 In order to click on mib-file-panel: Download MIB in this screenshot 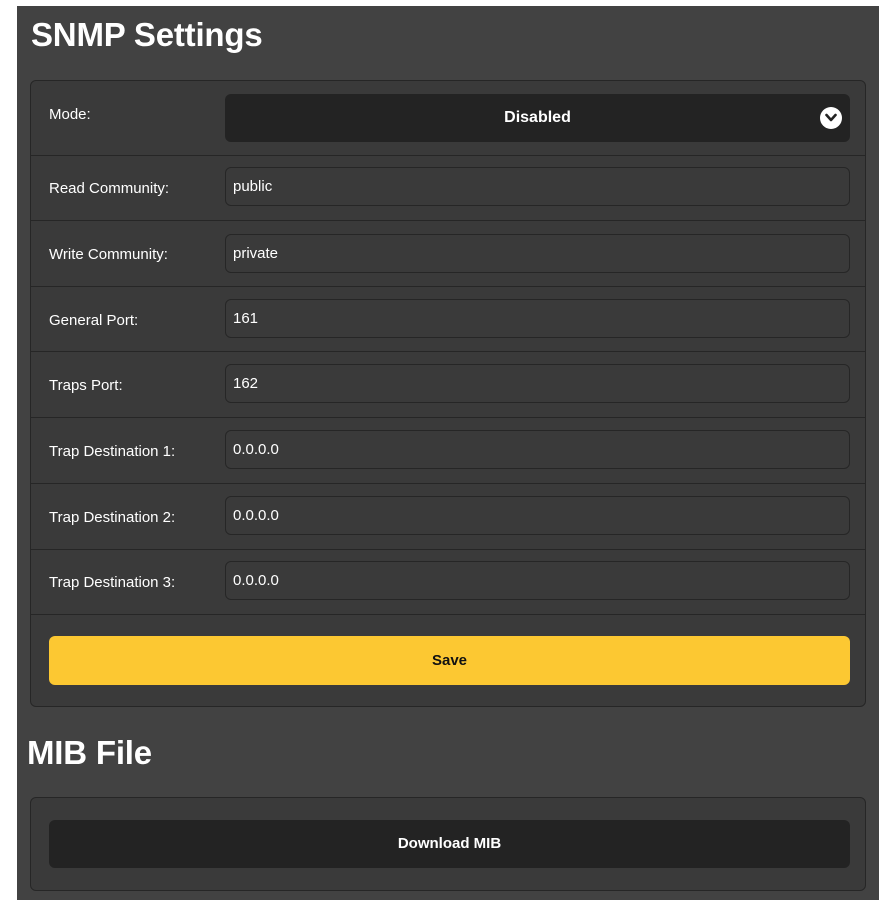, I will do `click(448, 844)`.